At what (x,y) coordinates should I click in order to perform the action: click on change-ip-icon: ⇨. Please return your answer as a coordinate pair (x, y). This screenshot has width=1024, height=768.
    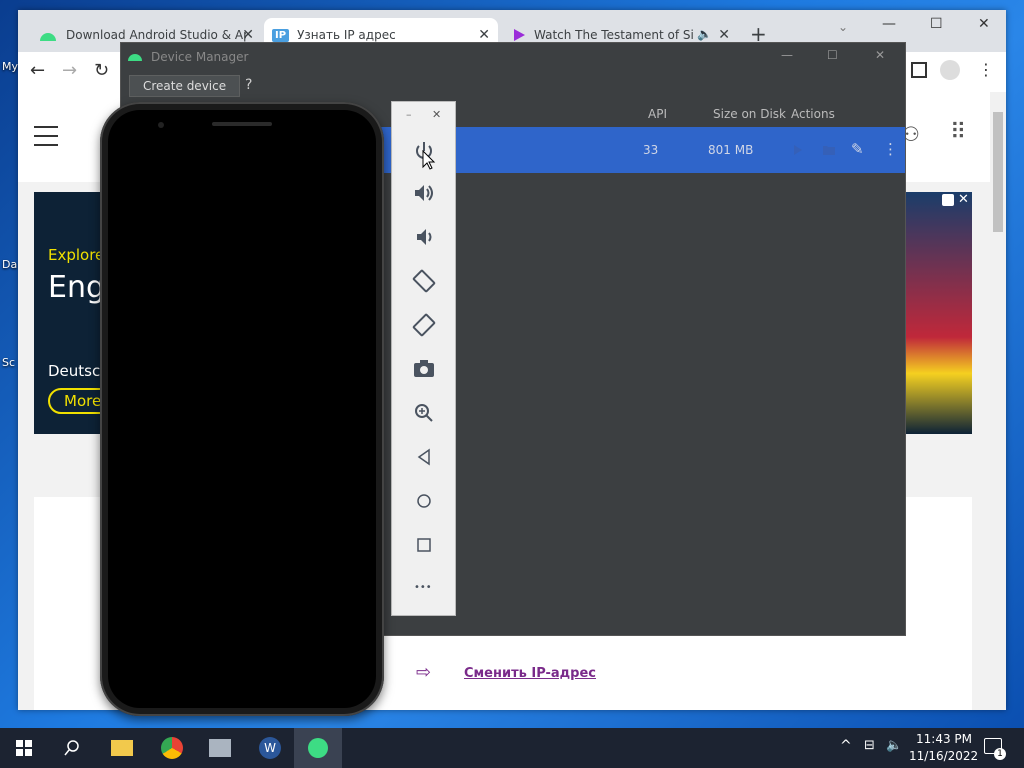
    Looking at the image, I should click on (423, 672).